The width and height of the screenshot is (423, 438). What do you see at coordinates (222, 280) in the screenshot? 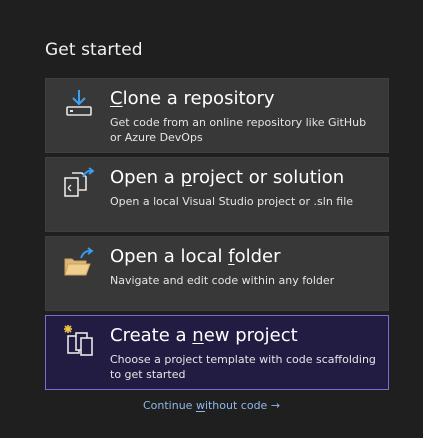
I see `card-description: Navigate and edit code within any folder` at bounding box center [222, 280].